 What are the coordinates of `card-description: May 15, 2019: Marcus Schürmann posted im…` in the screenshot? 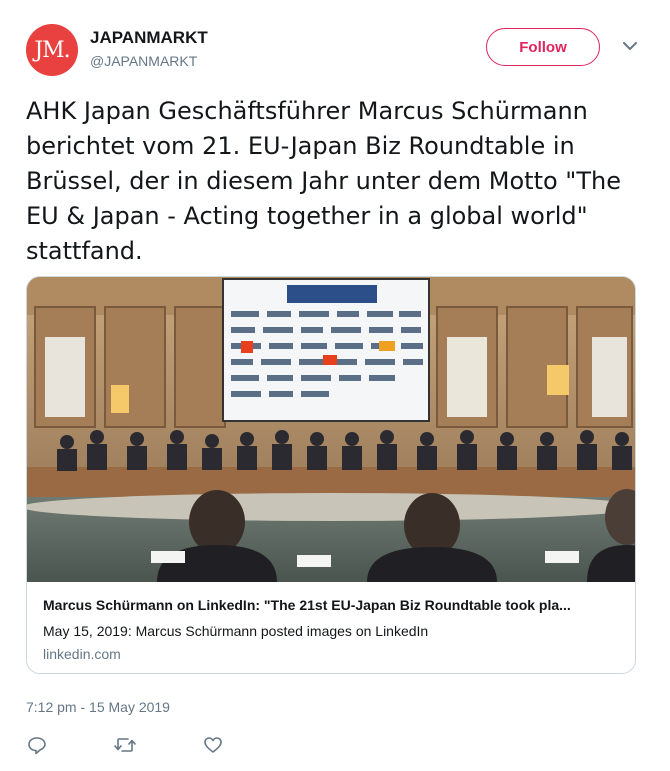 It's located at (236, 631).